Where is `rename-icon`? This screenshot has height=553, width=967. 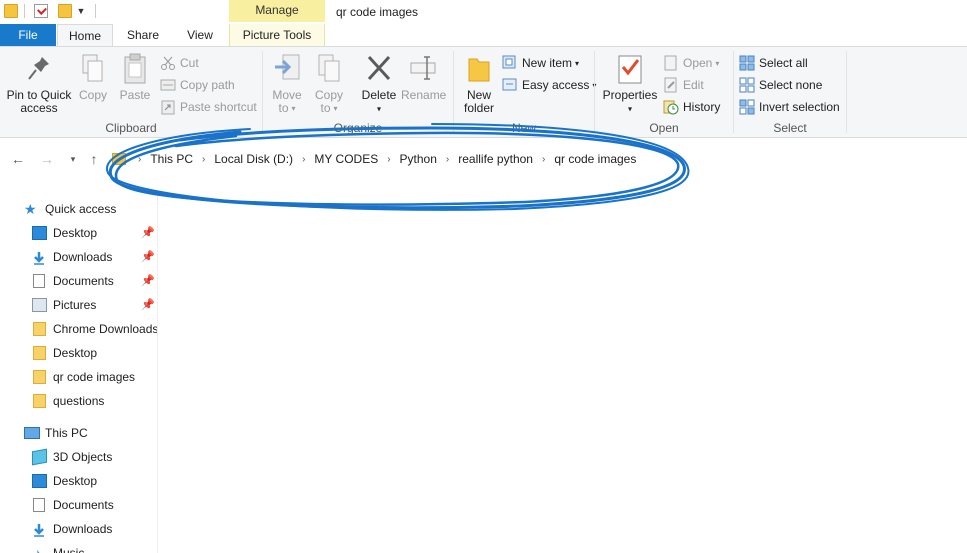
rename-icon is located at coordinates (423, 69).